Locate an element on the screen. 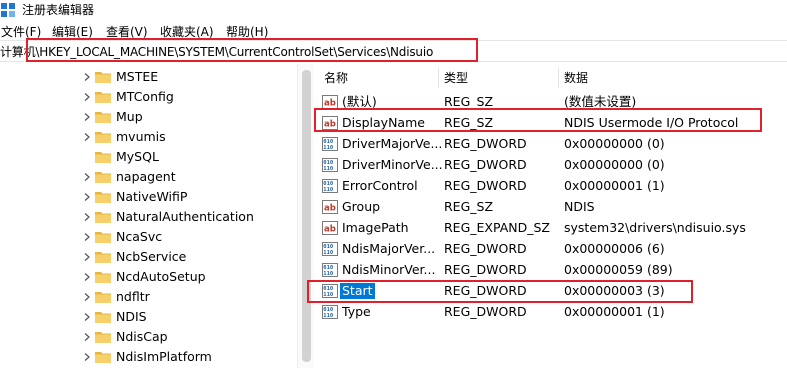 This screenshot has width=787, height=368. value-name: DisplayName is located at coordinates (383, 123).